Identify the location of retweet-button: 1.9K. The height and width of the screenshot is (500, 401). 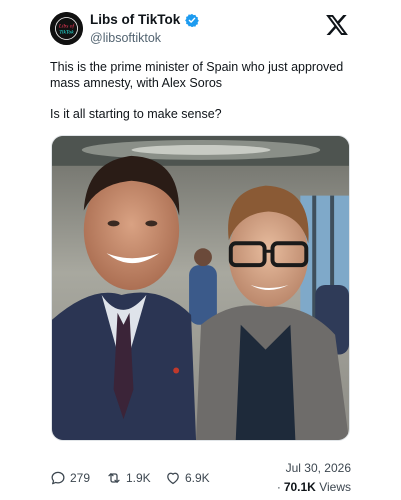
(128, 478).